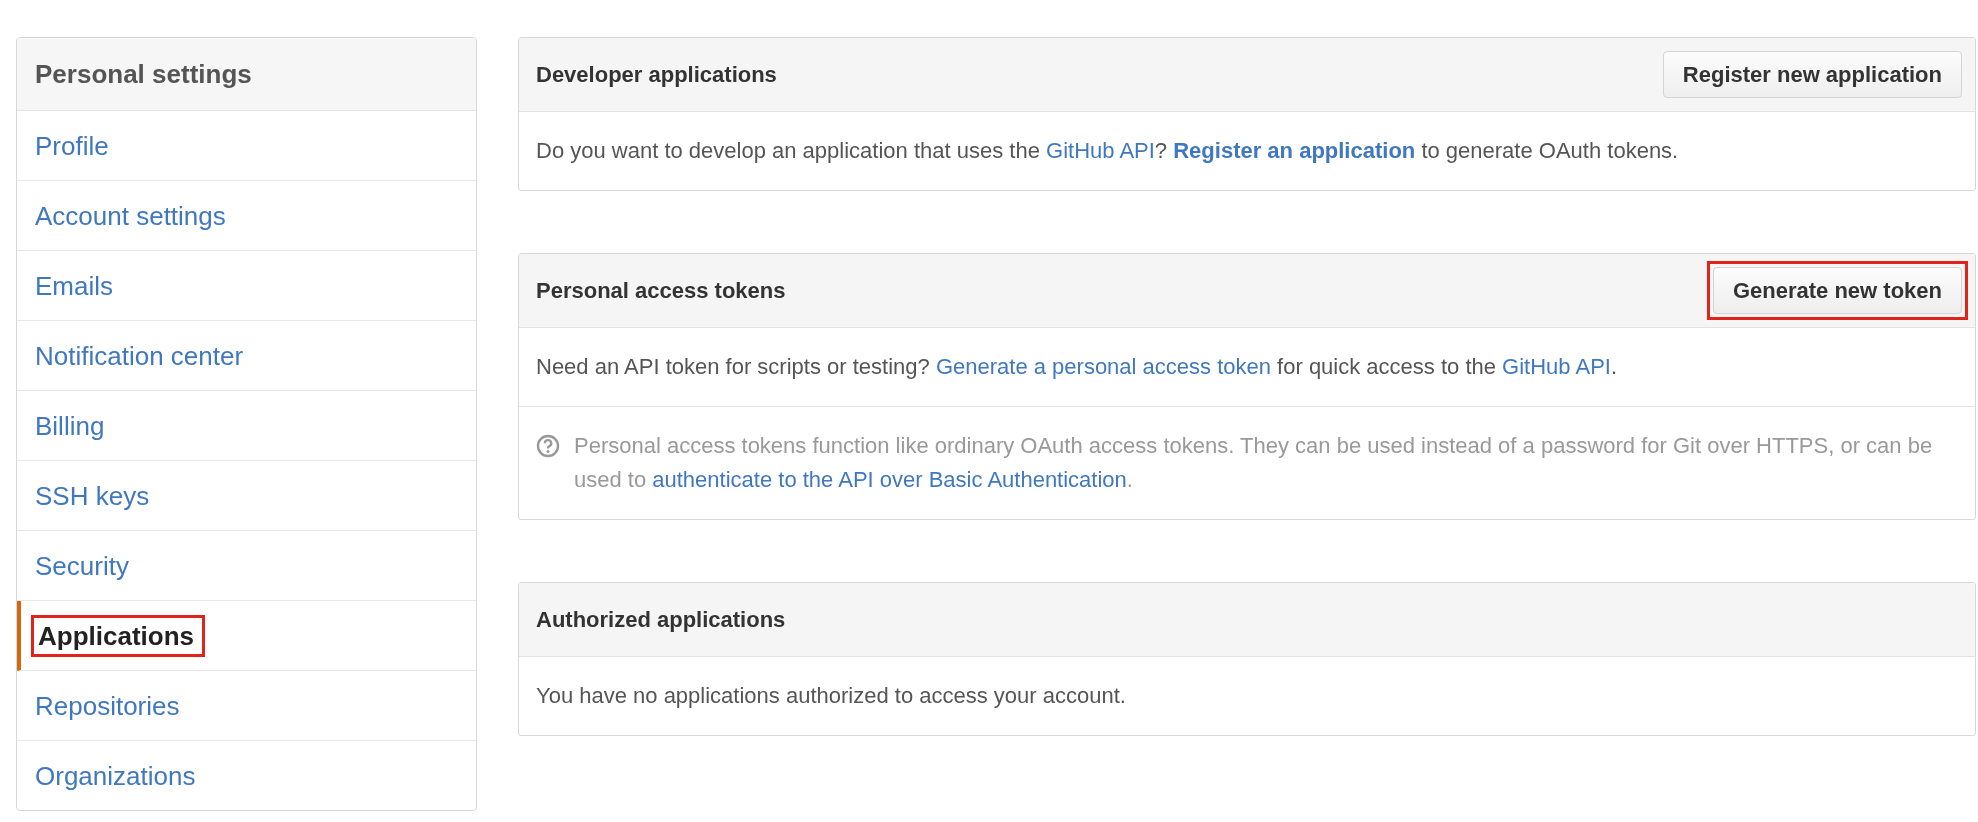 The width and height of the screenshot is (1978, 822). I want to click on sidebar-item: Repositories, so click(246, 706).